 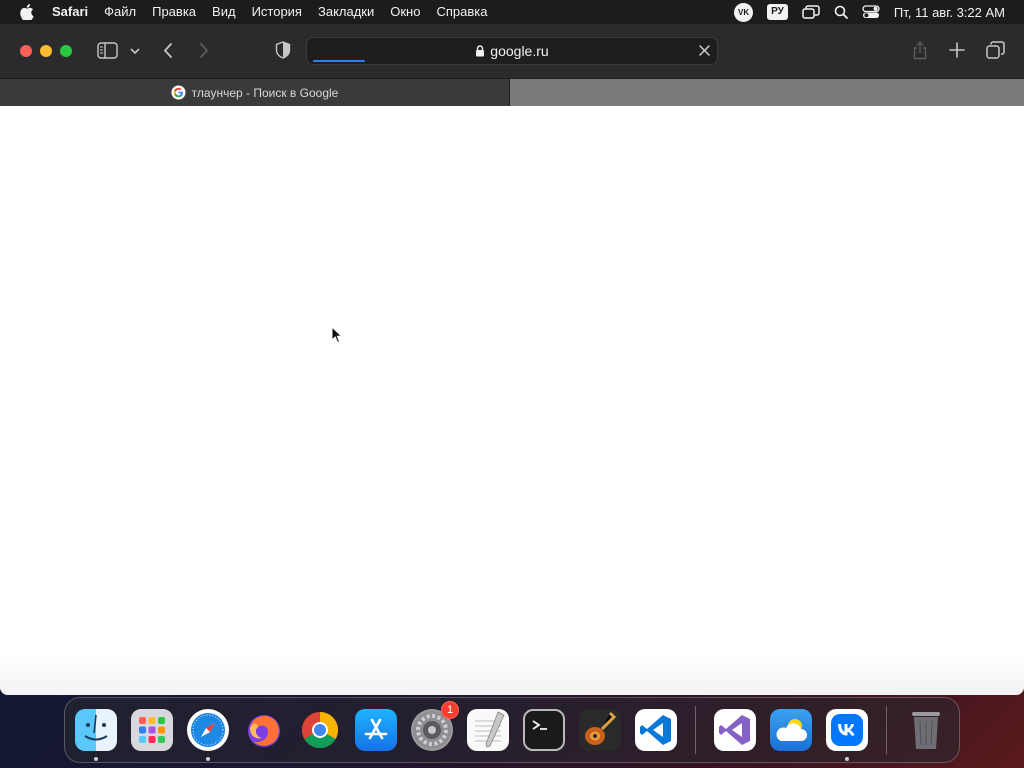 I want to click on lock-icon, so click(x=480, y=51).